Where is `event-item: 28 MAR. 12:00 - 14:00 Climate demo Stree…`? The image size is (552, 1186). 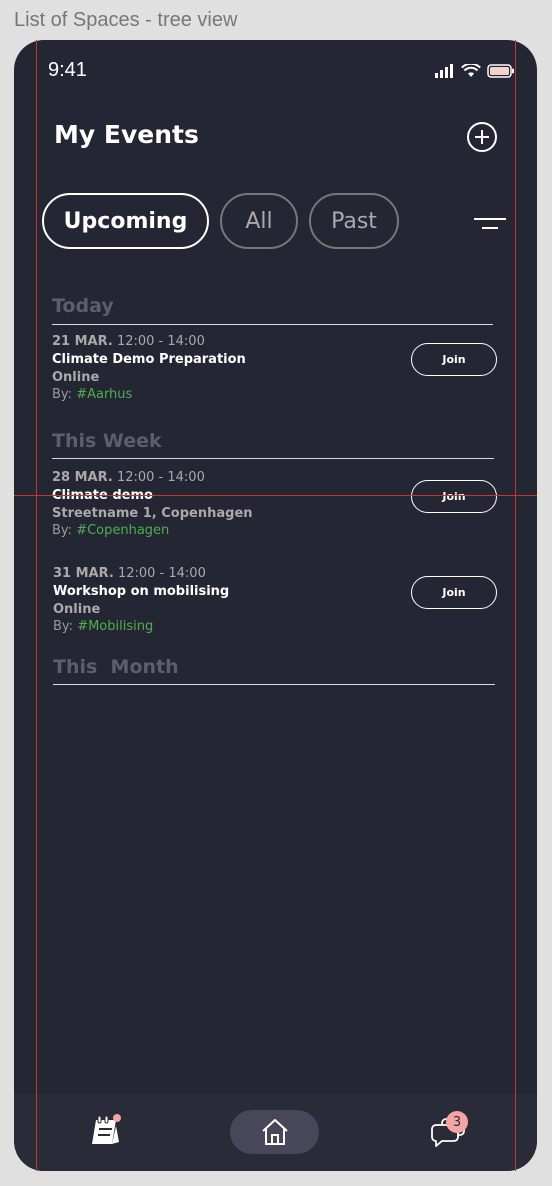 event-item: 28 MAR. 12:00 - 14:00 Climate demo Stree… is located at coordinates (274, 504).